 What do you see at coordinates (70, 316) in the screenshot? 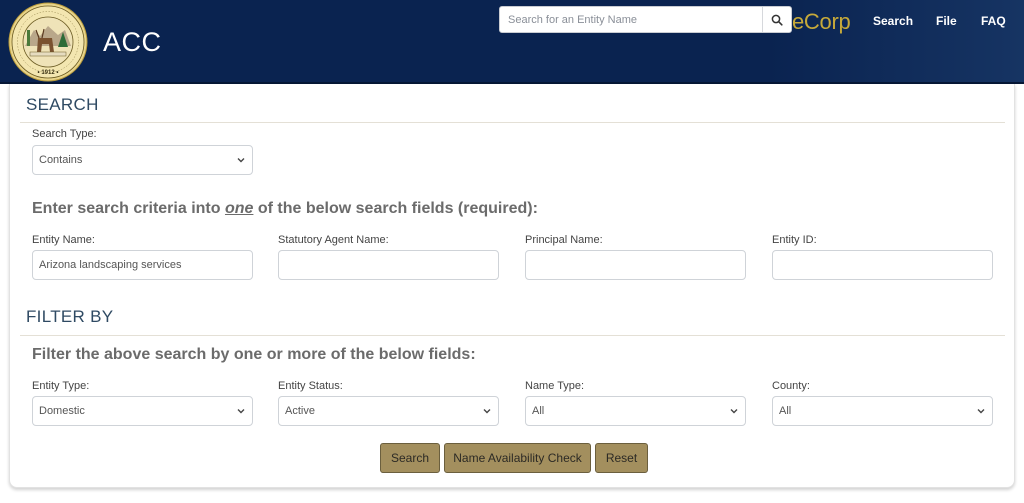
I see `filter-section-title: FILTER BY` at bounding box center [70, 316].